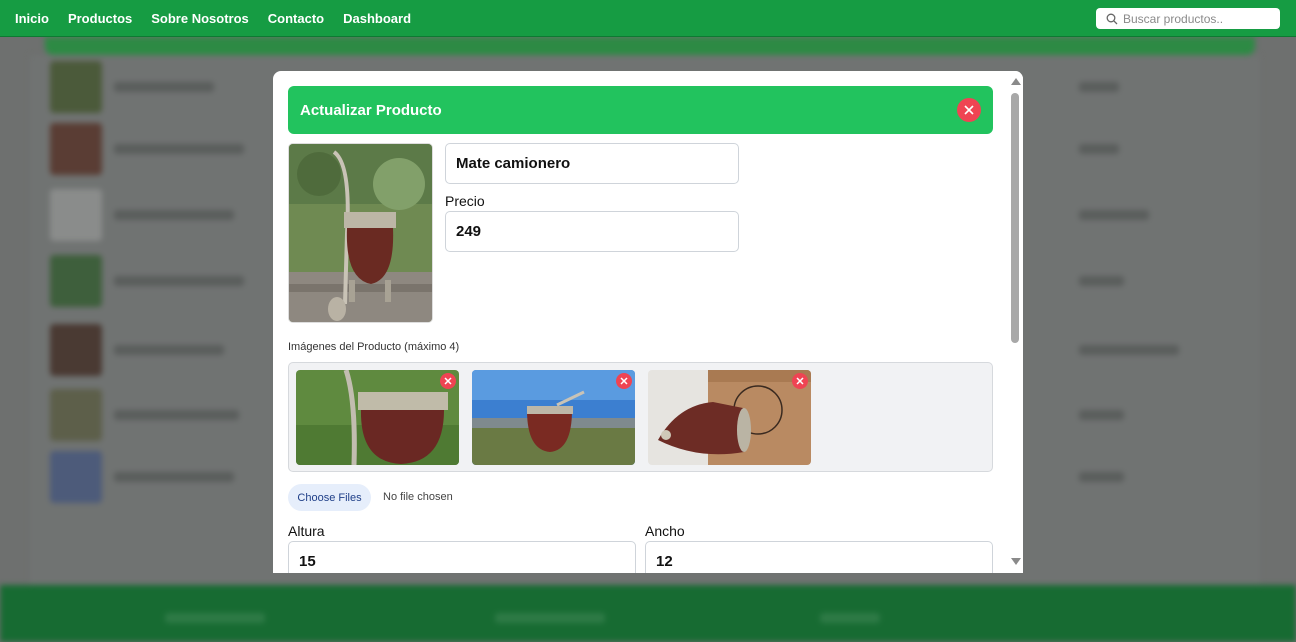  I want to click on width-label: Ancho, so click(665, 531).